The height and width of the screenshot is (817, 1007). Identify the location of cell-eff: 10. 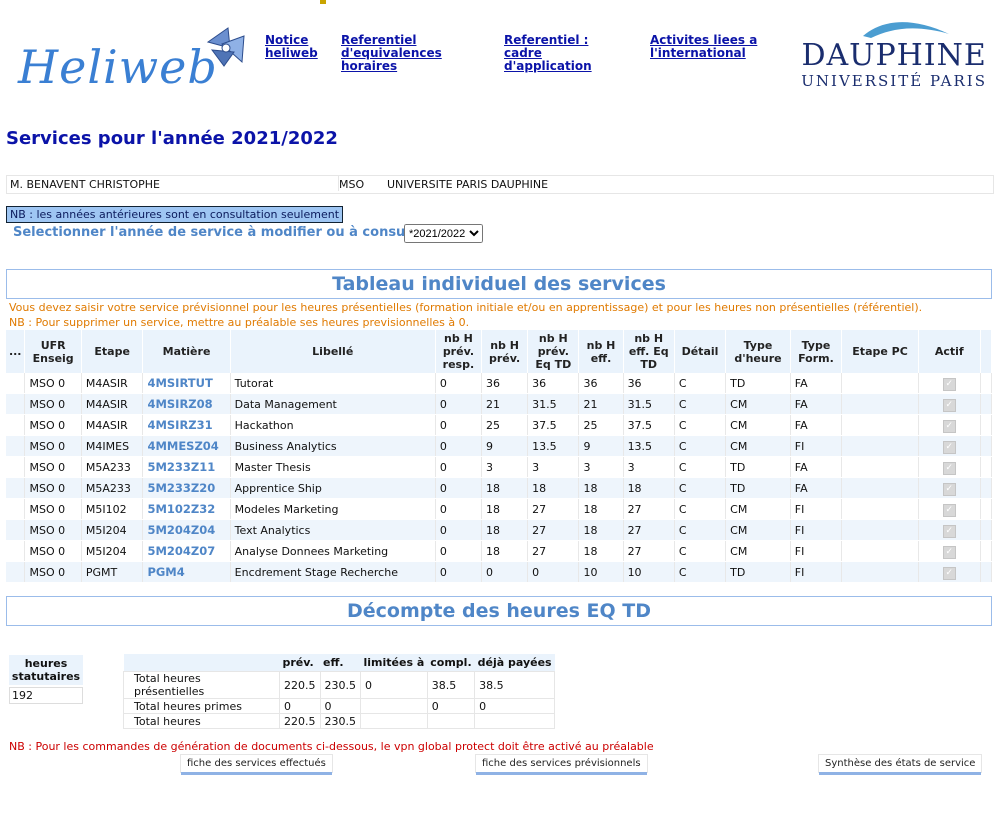
(601, 572).